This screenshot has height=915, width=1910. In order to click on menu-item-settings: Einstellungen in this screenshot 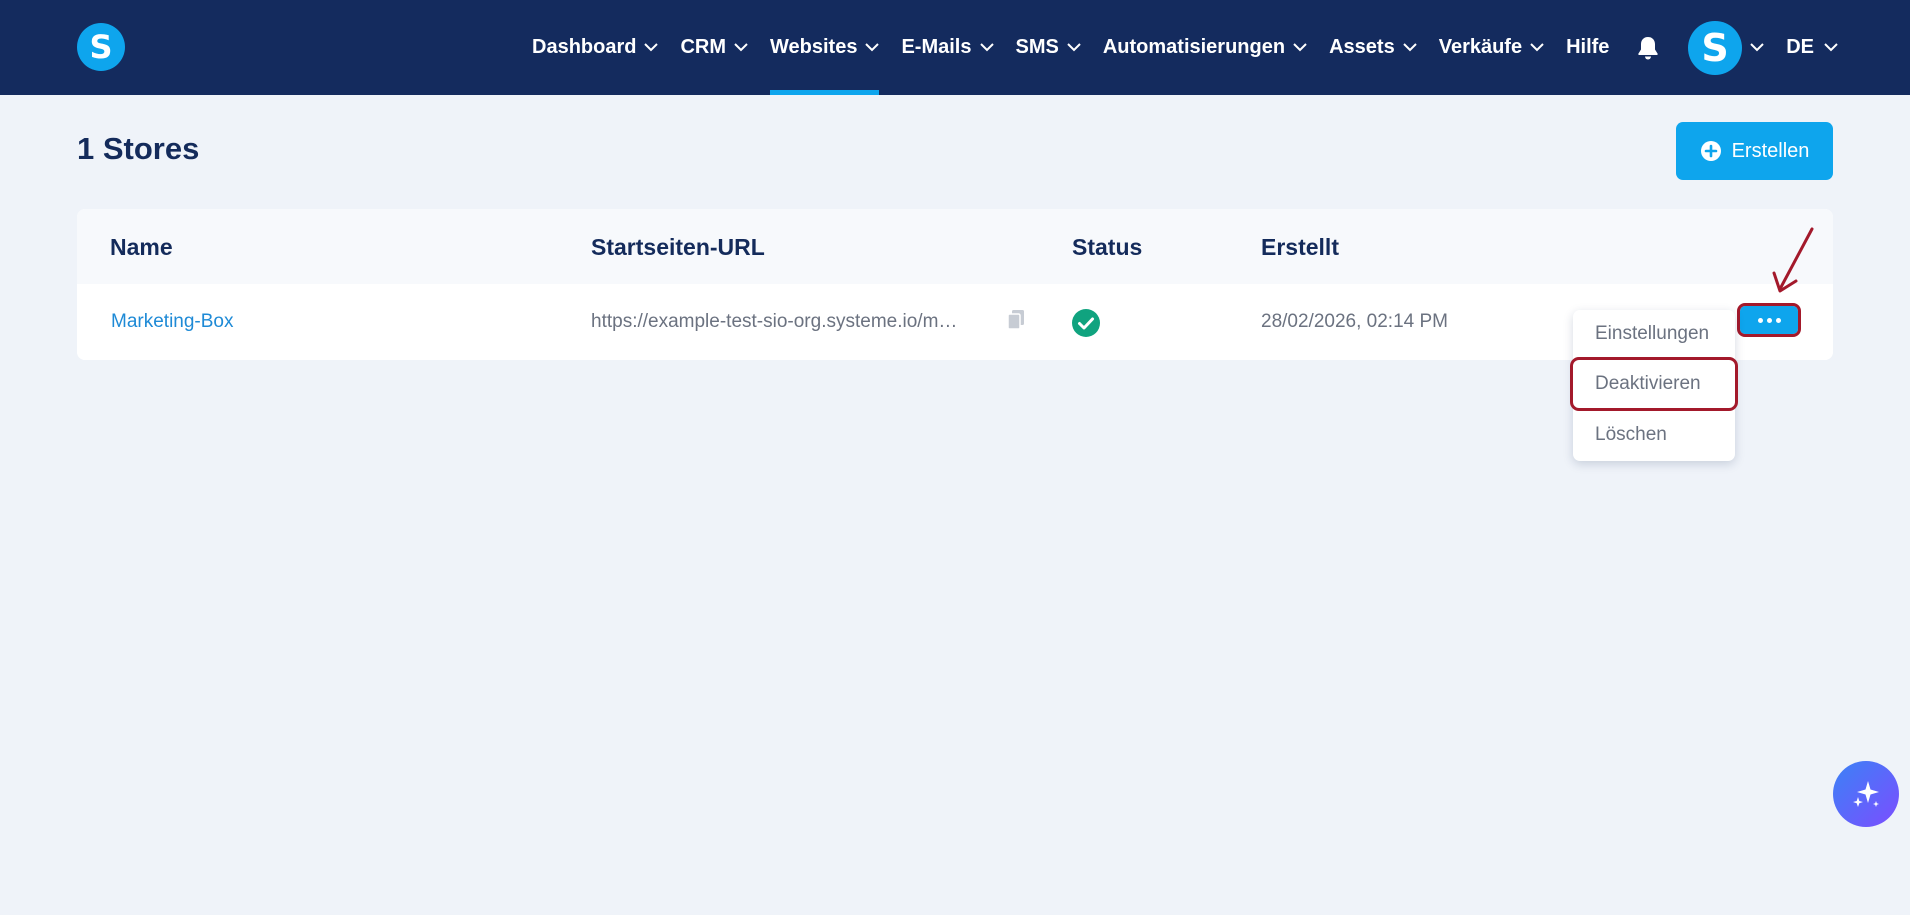, I will do `click(1654, 334)`.